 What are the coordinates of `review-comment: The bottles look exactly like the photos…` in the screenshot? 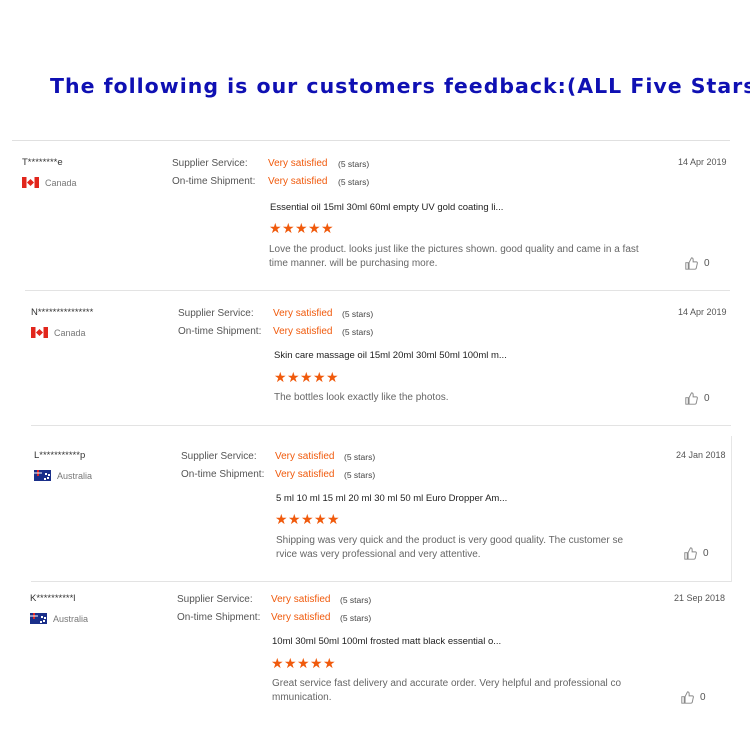 It's located at (361, 397).